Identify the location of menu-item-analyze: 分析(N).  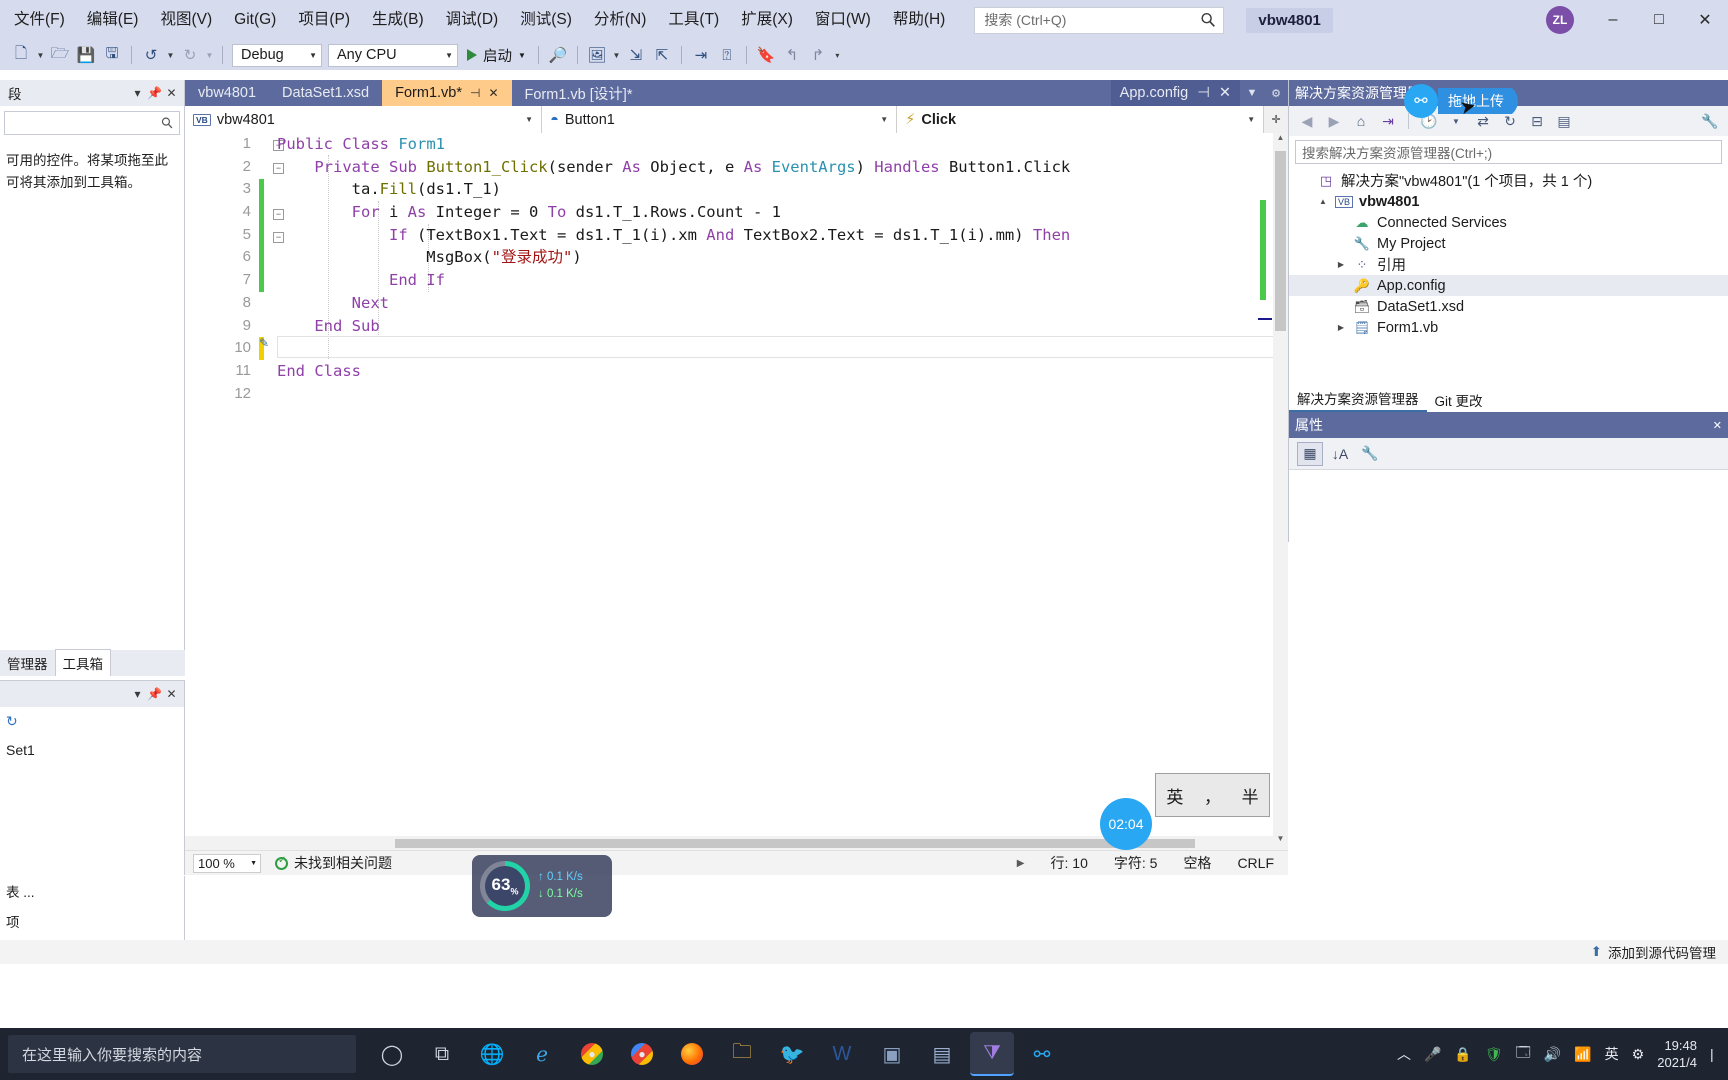
(620, 20).